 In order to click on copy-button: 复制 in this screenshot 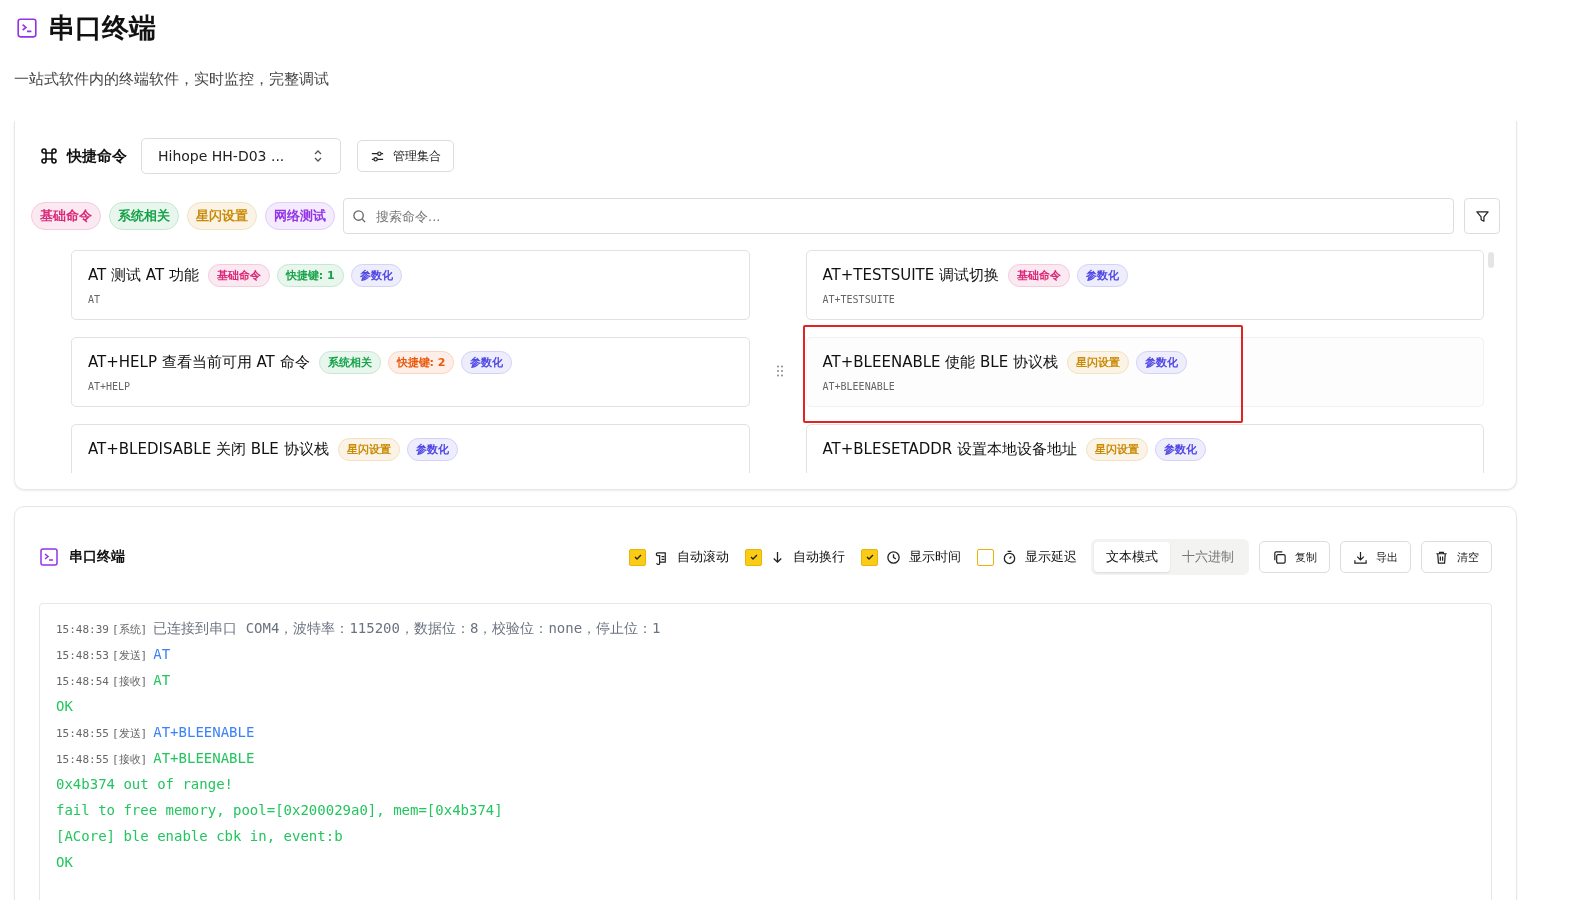, I will do `click(1294, 557)`.